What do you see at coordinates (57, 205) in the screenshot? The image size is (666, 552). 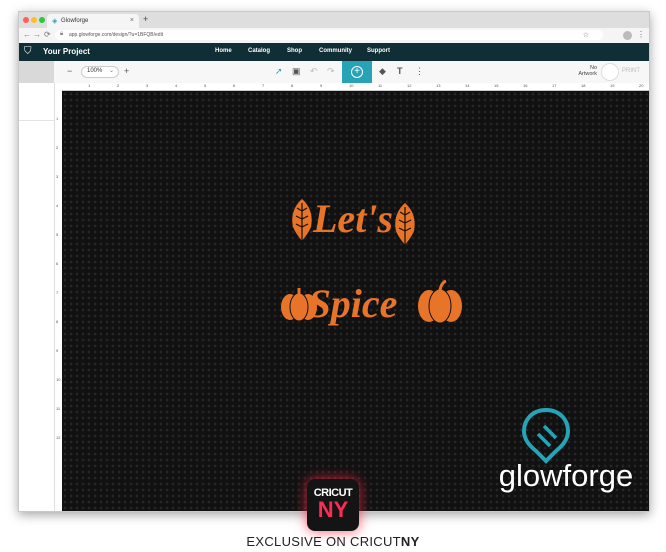 I see `ruler-left-tick: 4` at bounding box center [57, 205].